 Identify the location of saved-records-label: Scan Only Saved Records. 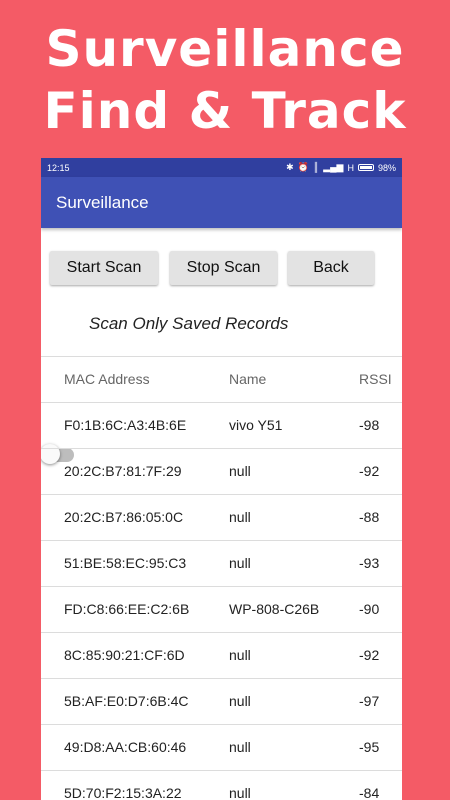
(189, 323).